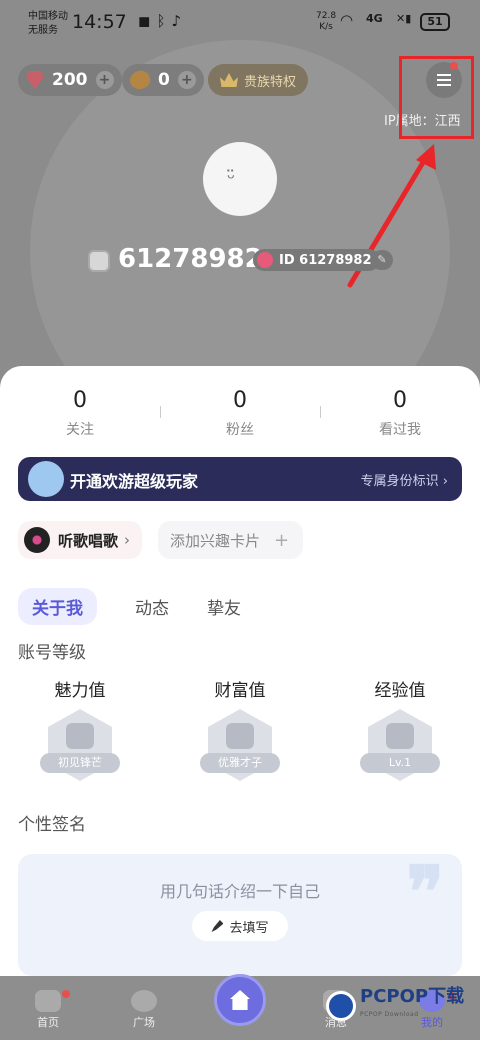 The image size is (480, 1040). I want to click on clock: 14:57, so click(99, 22).